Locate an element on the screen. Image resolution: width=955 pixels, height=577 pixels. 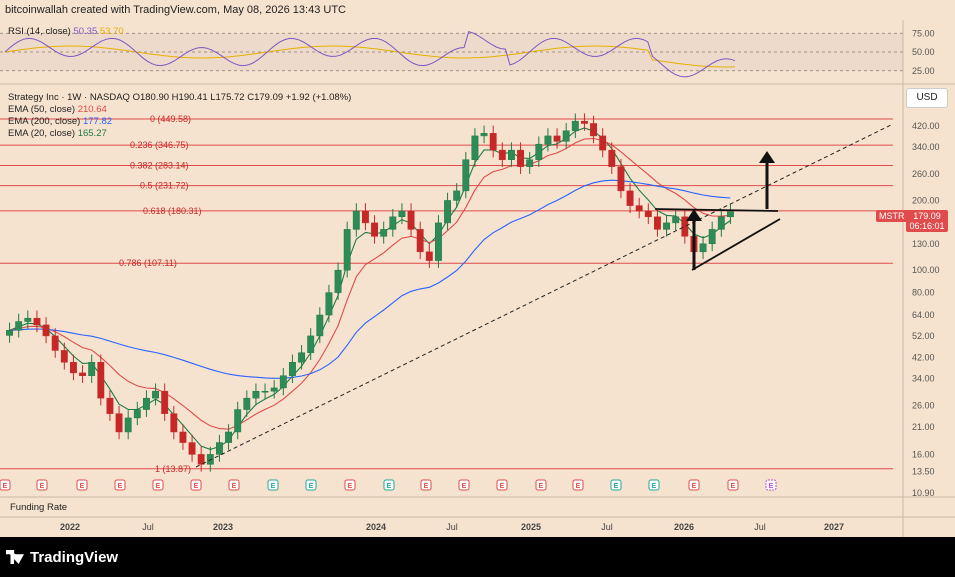
ema200-label: EMA (200, close) is located at coordinates (44, 121).